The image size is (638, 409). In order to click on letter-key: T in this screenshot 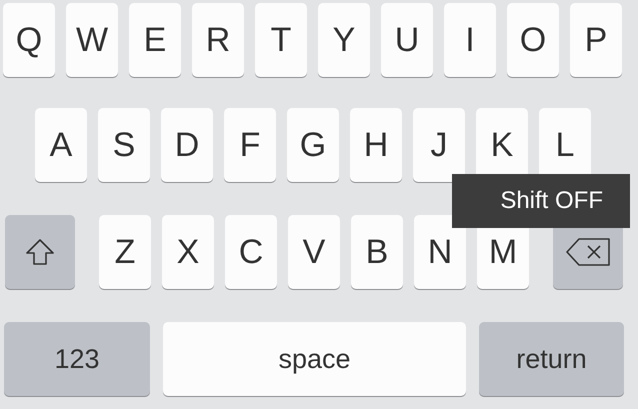, I will do `click(281, 40)`.